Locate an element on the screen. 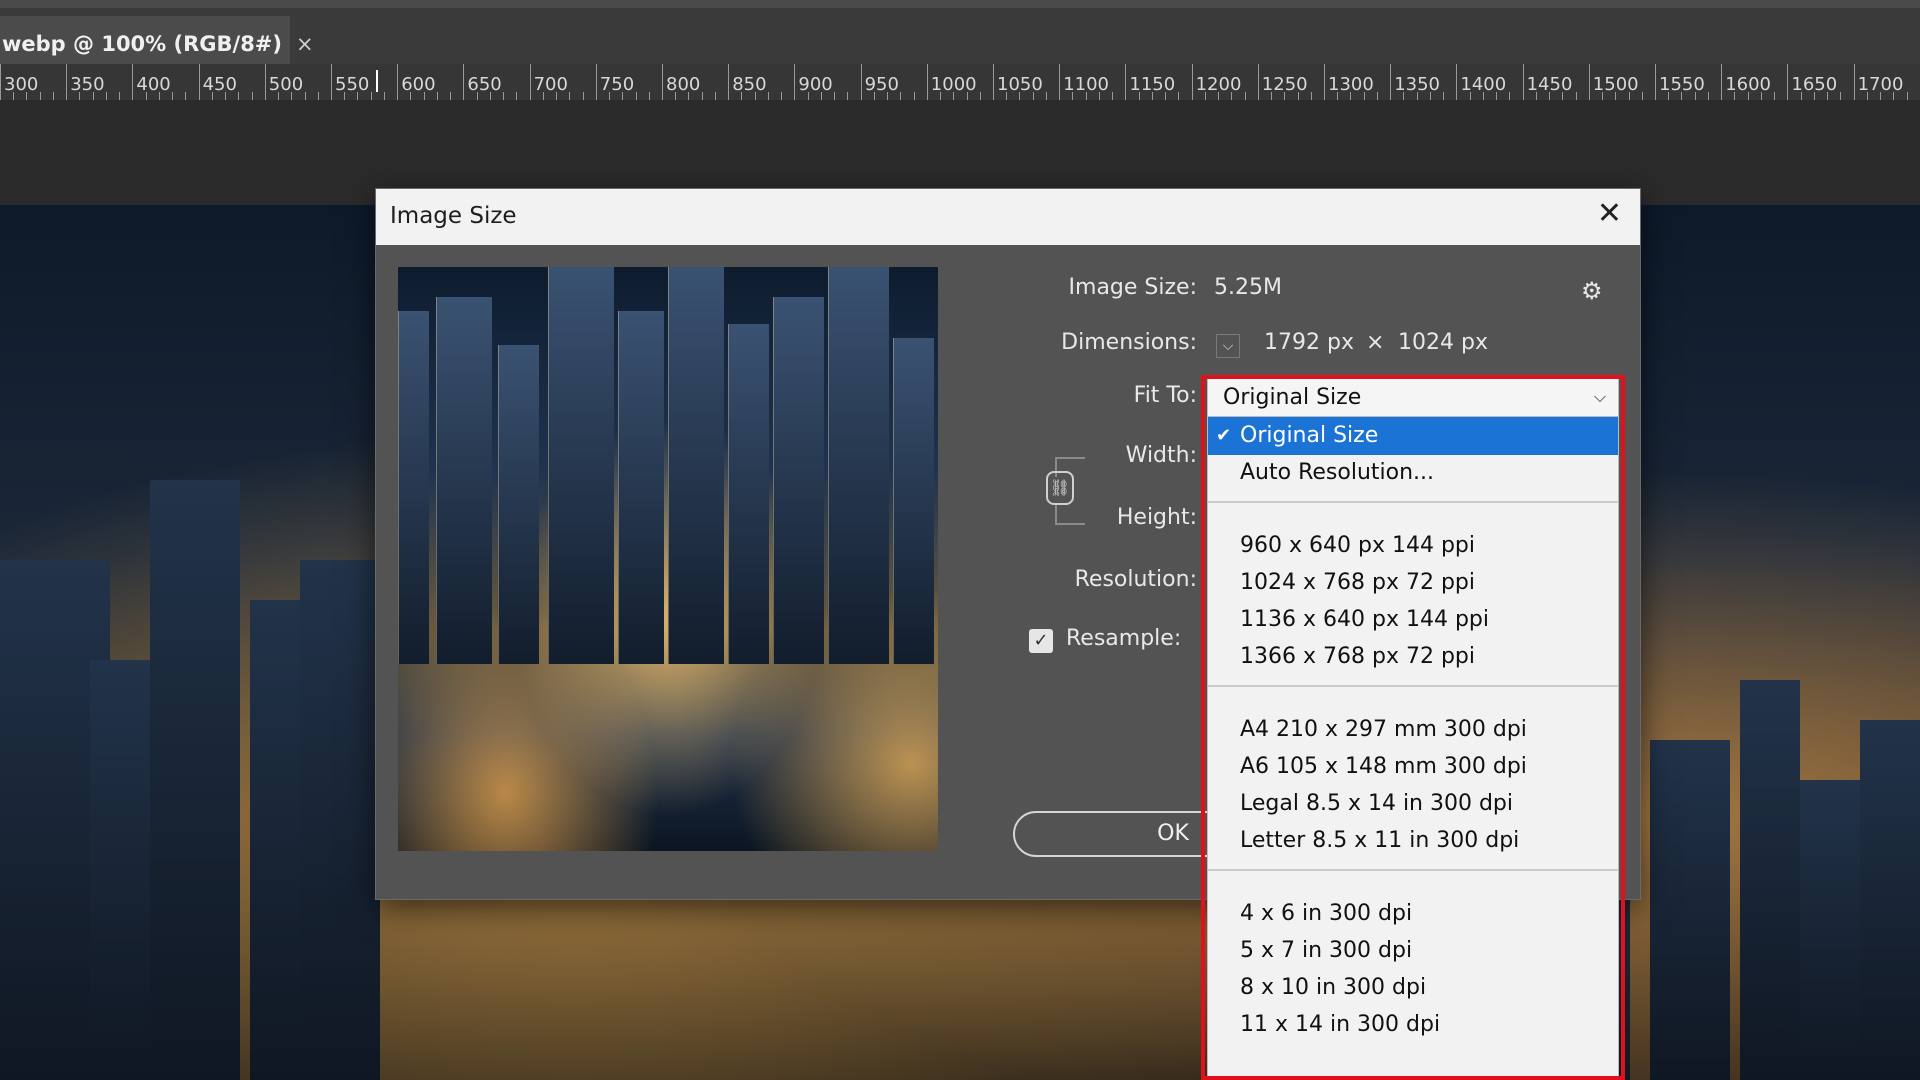 Image resolution: width=1920 pixels, height=1080 pixels. fit-to-option: Legal 8.5 x 14 in 300 dpi is located at coordinates (1413, 804).